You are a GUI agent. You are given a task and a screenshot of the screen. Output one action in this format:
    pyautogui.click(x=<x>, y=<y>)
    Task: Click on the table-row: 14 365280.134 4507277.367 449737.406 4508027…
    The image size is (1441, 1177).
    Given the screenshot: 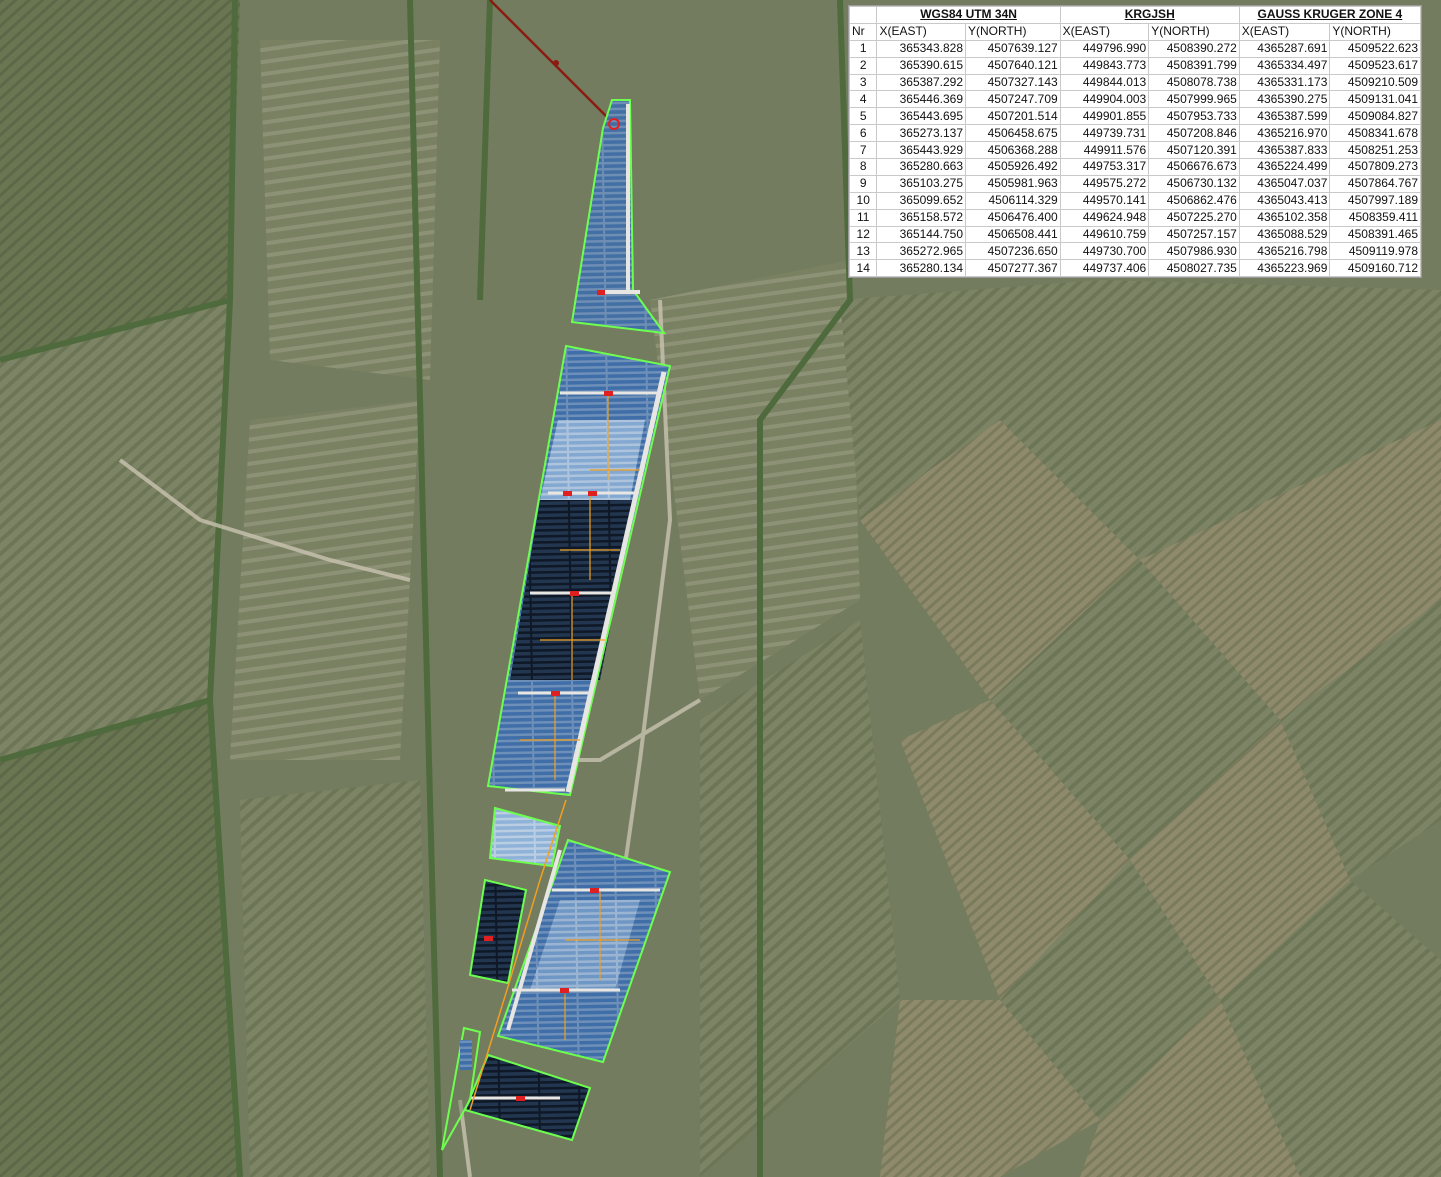 What is the action you would take?
    pyautogui.click(x=1134, y=268)
    